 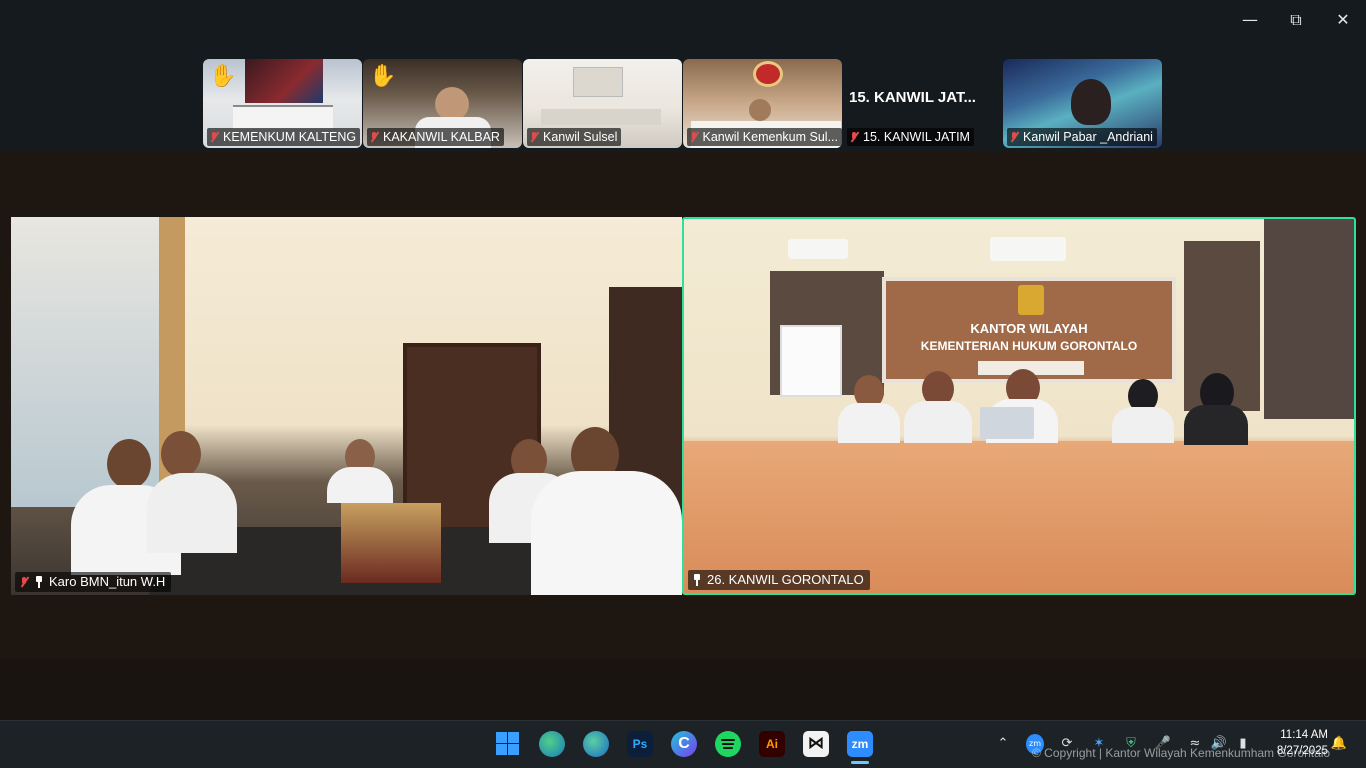 I want to click on participant-name-tag: KEMENKUM KALTENG, so click(x=284, y=137).